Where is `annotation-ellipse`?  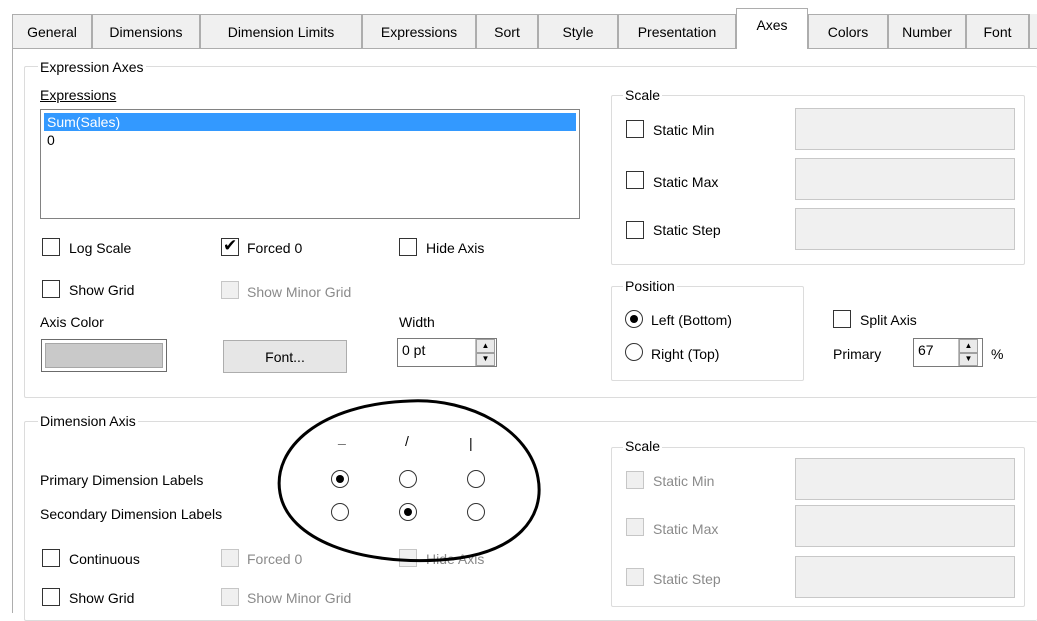
annotation-ellipse is located at coordinates (409, 481).